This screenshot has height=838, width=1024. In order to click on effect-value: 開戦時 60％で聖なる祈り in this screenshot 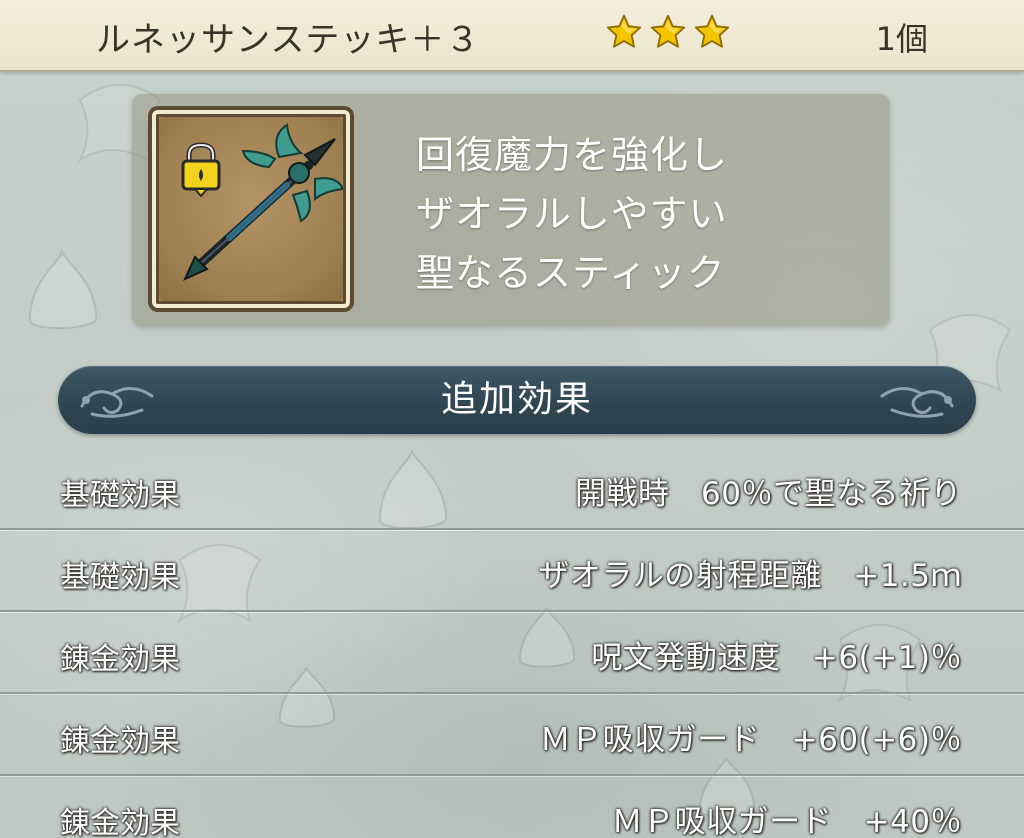, I will do `click(768, 494)`.